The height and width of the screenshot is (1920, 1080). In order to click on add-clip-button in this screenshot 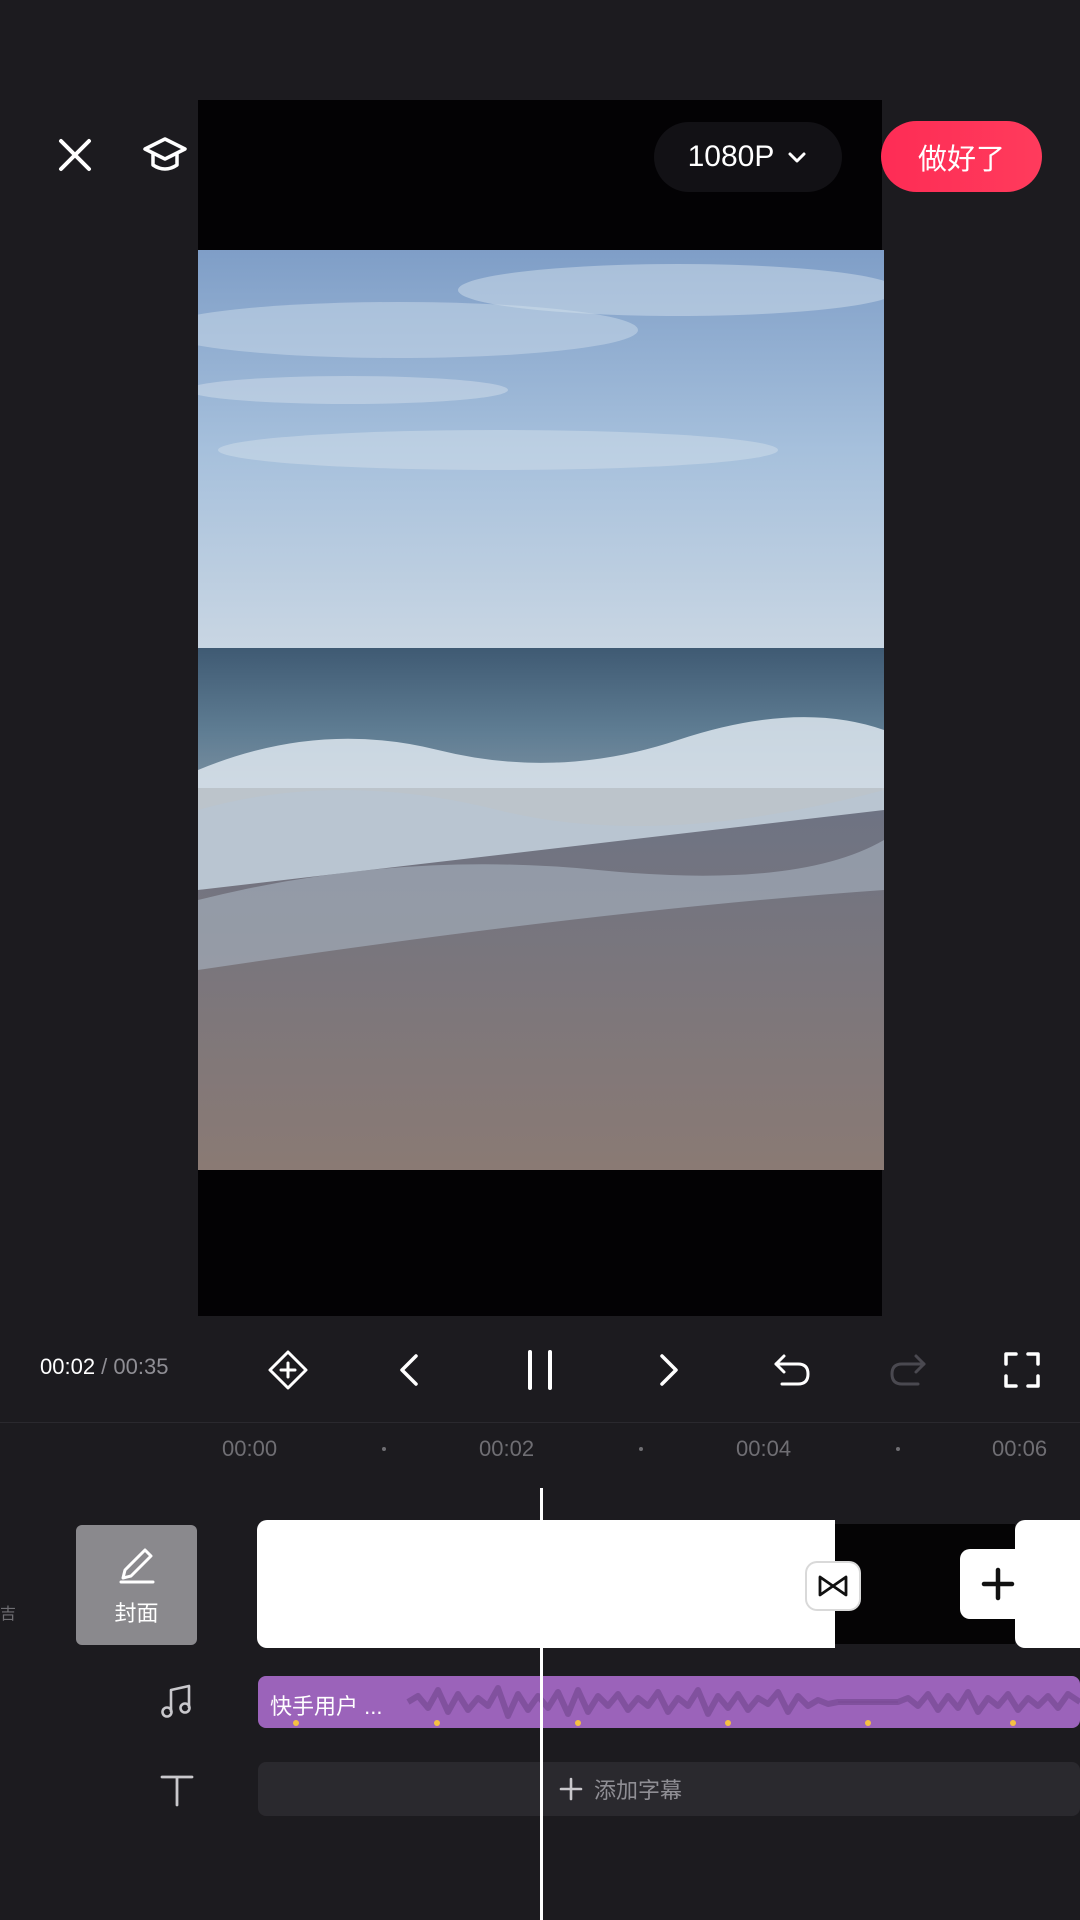, I will do `click(998, 1584)`.